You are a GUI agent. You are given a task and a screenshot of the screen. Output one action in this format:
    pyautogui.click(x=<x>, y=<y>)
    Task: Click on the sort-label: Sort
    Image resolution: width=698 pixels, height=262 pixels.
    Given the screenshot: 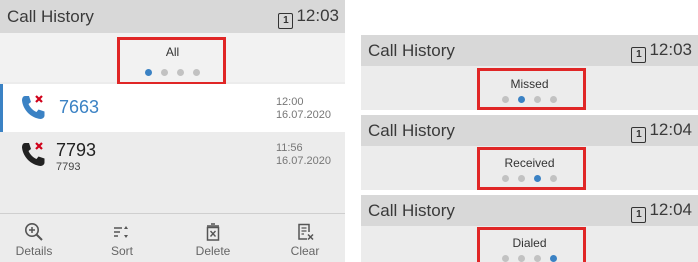 What is the action you would take?
    pyautogui.click(x=121, y=251)
    